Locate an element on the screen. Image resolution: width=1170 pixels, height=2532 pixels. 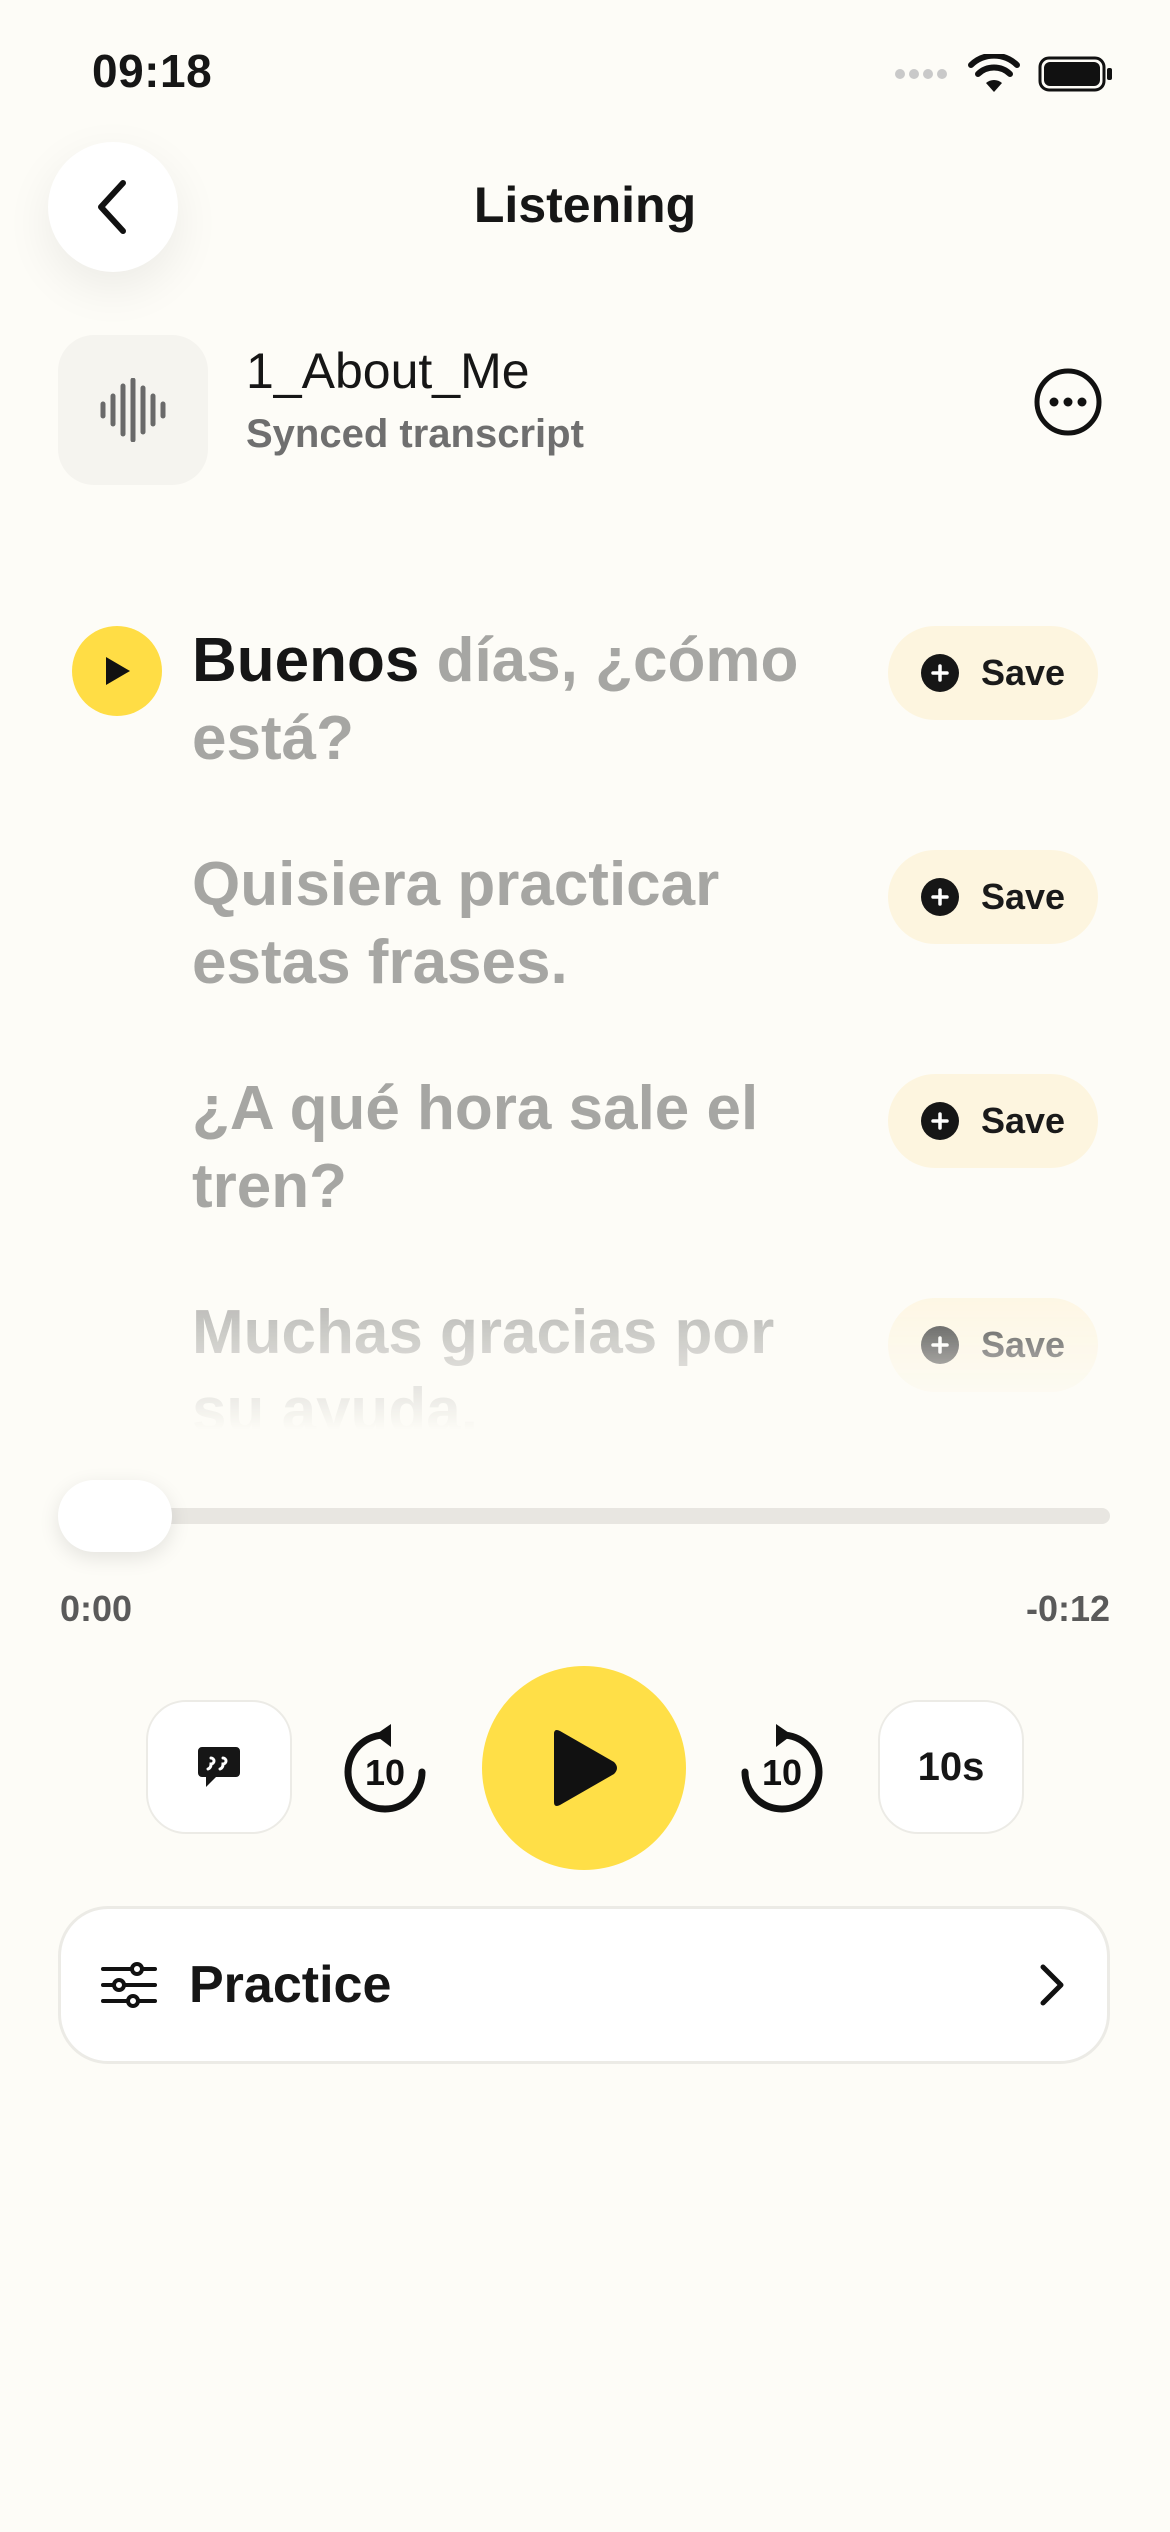
track-artwork is located at coordinates (133, 410).